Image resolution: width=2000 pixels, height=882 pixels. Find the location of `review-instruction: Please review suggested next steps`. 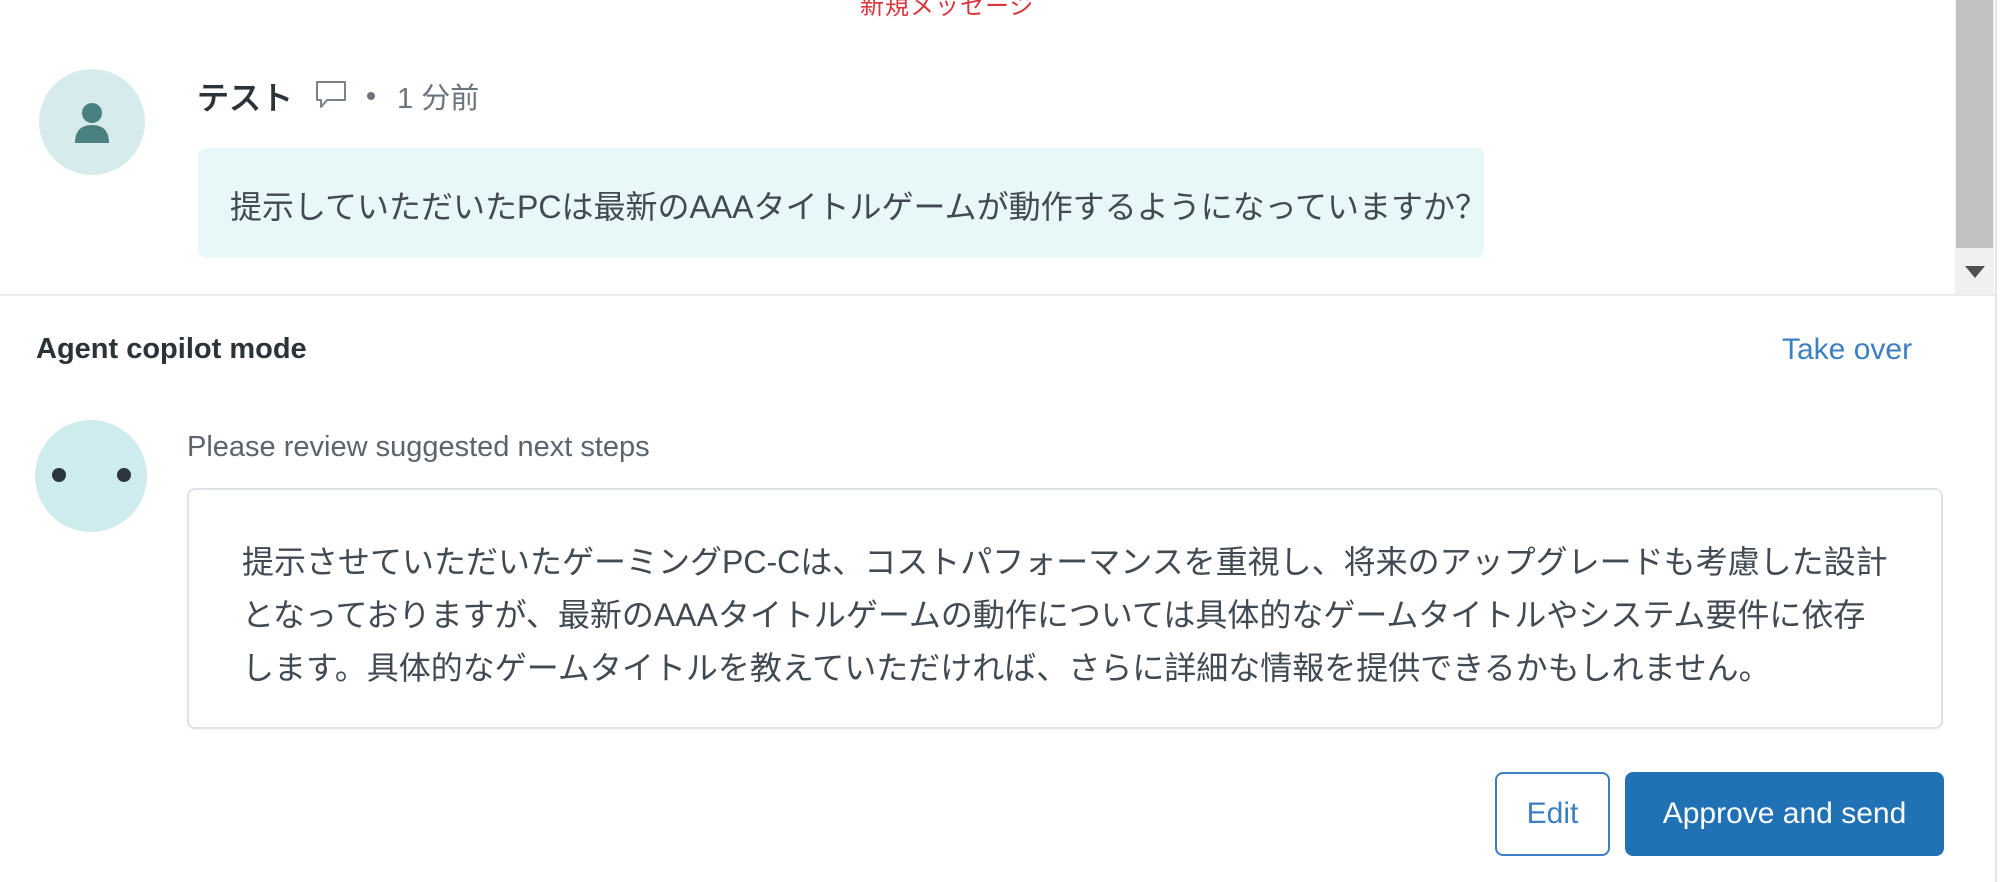

review-instruction: Please review suggested next steps is located at coordinates (418, 447).